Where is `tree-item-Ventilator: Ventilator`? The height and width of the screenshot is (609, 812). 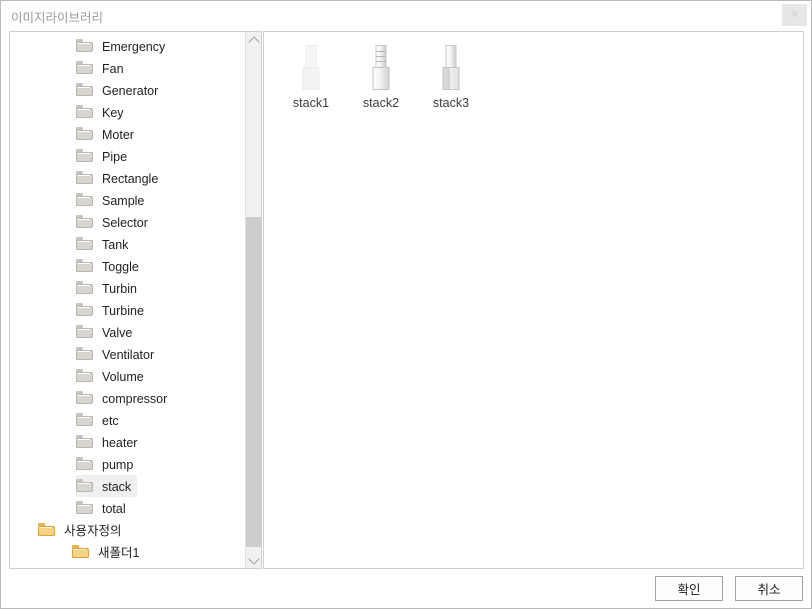
tree-item-Ventilator: Ventilator is located at coordinates (128, 353).